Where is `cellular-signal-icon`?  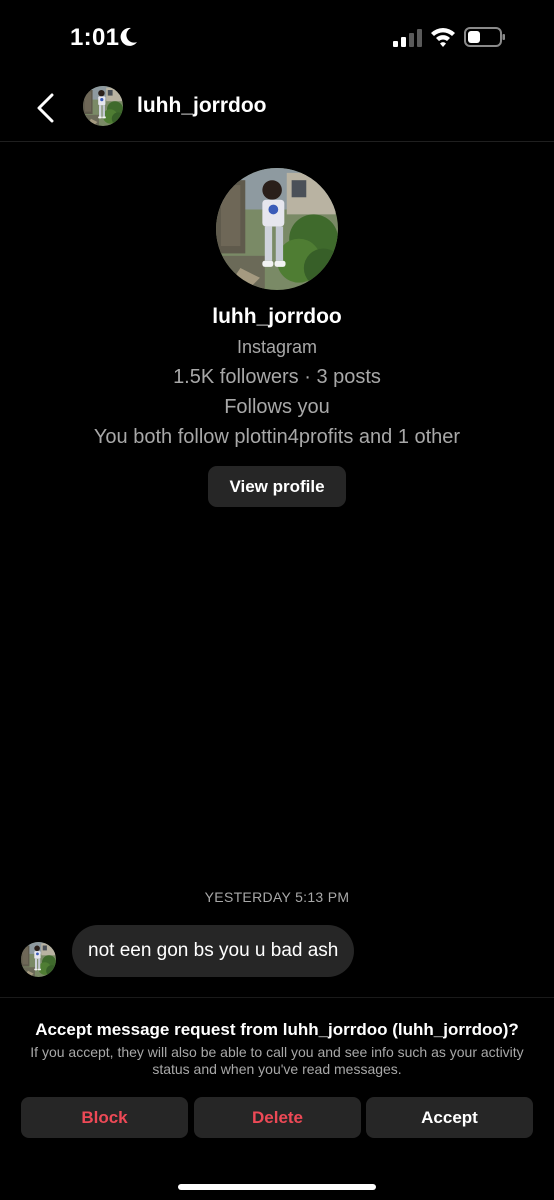 cellular-signal-icon is located at coordinates (407, 38).